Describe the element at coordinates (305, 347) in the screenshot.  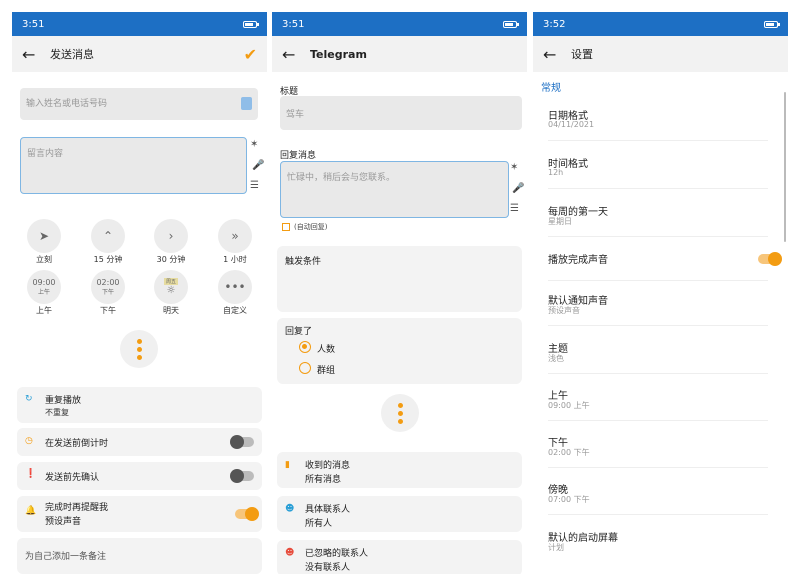
I see `people-radio` at that location.